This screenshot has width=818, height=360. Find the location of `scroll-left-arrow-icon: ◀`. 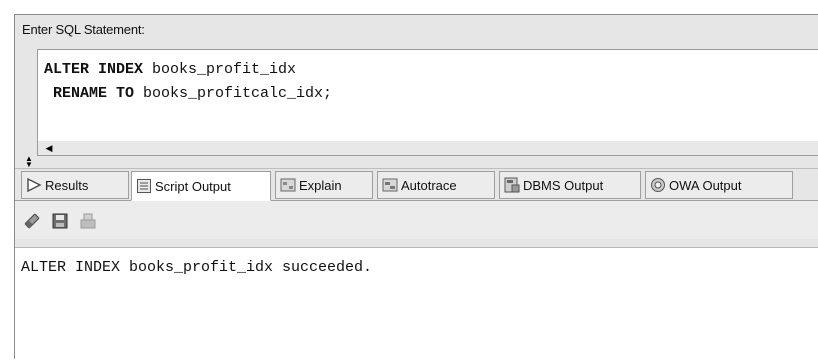

scroll-left-arrow-icon: ◀ is located at coordinates (49, 148).